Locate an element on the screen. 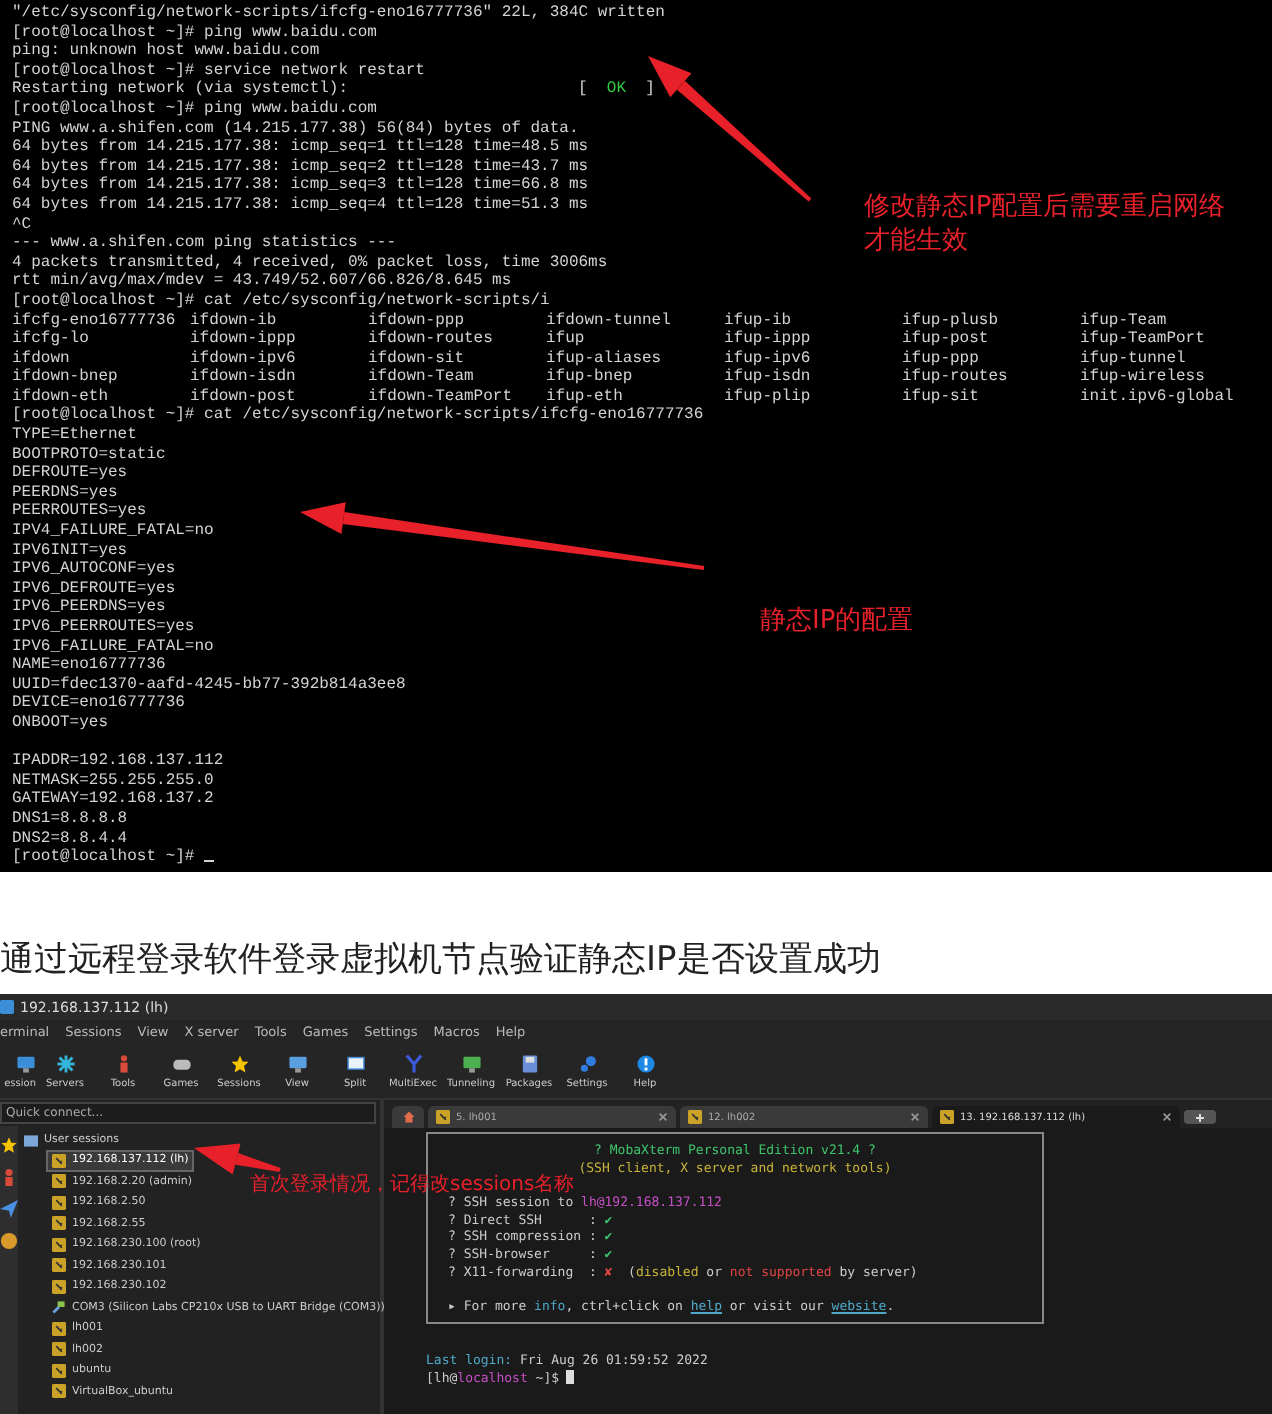  file-name: ifdown-sit is located at coordinates (416, 358).